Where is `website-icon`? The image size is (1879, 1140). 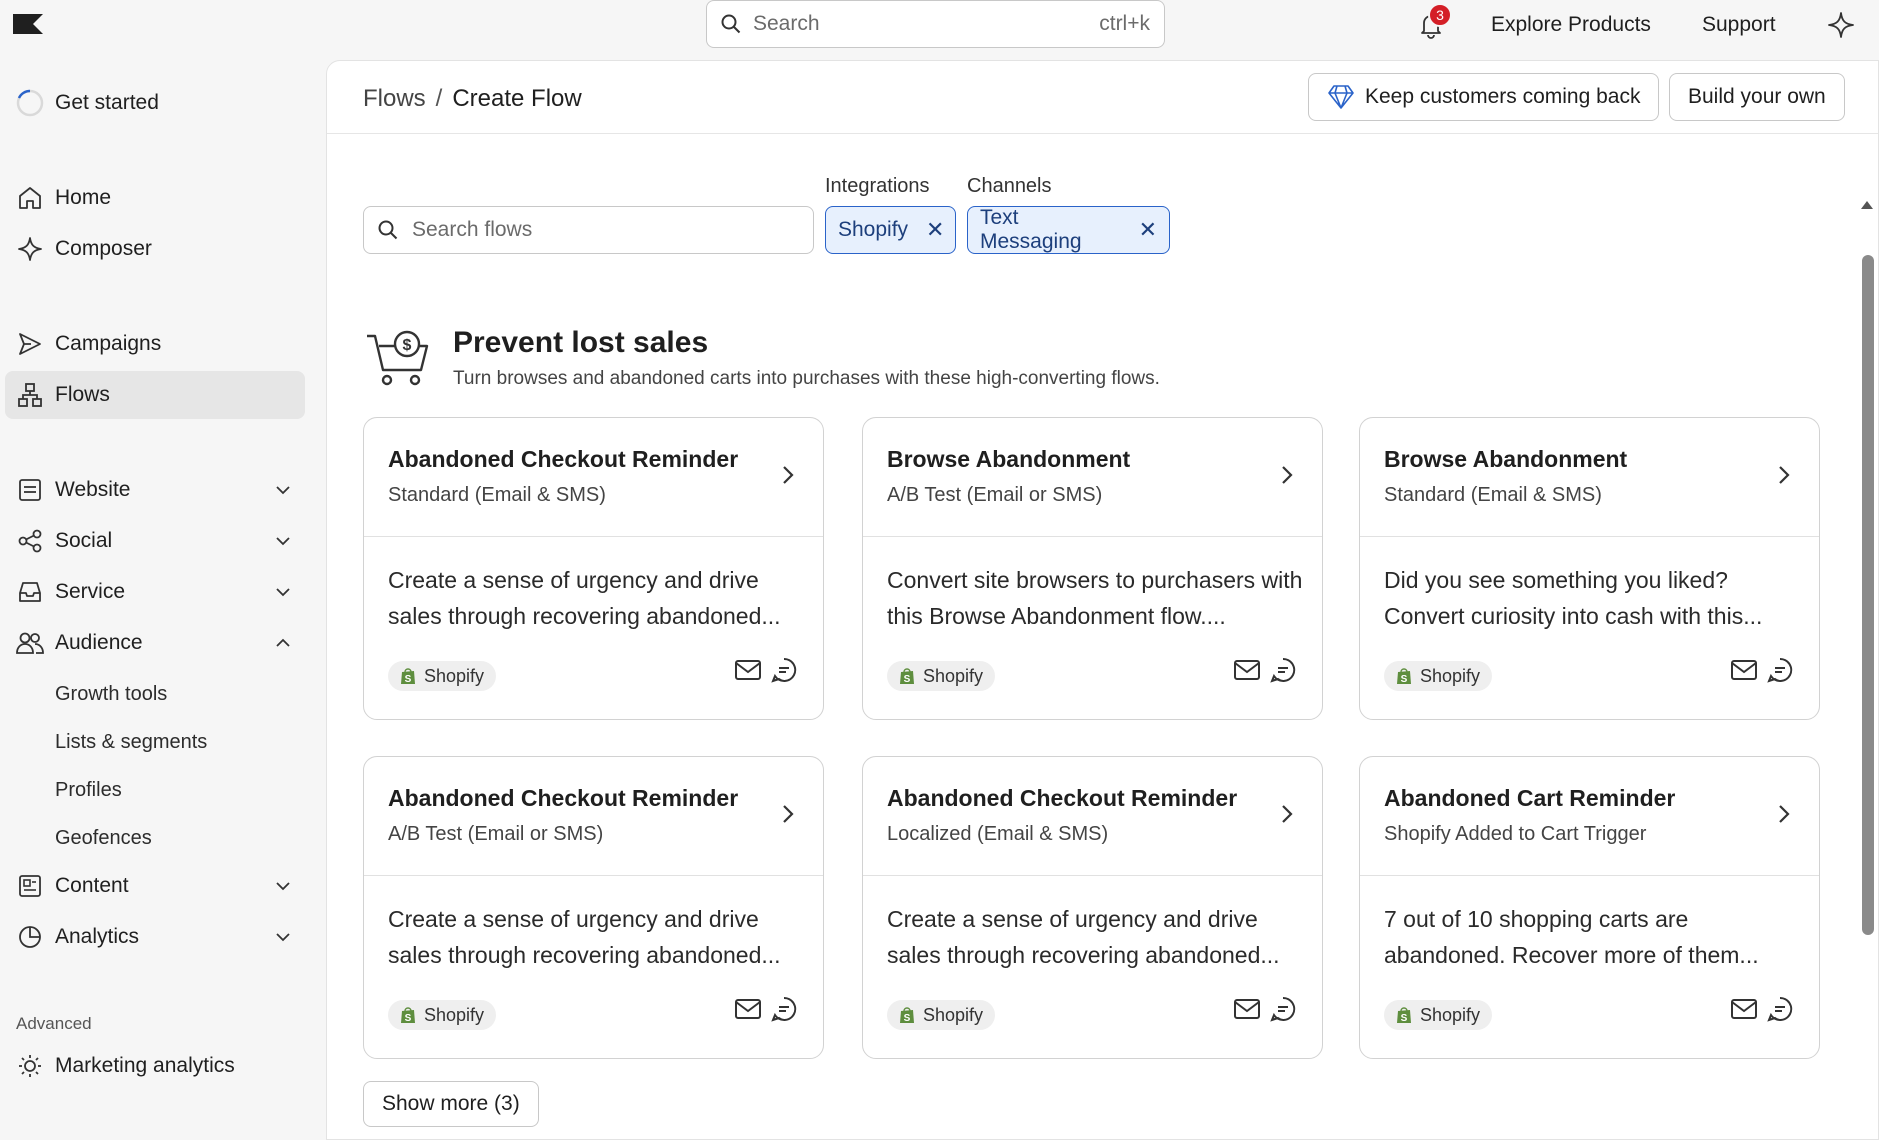 website-icon is located at coordinates (30, 490).